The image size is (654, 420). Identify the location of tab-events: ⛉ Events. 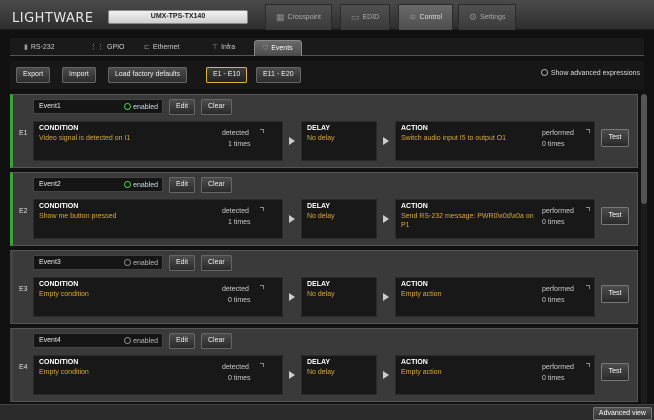
(278, 48).